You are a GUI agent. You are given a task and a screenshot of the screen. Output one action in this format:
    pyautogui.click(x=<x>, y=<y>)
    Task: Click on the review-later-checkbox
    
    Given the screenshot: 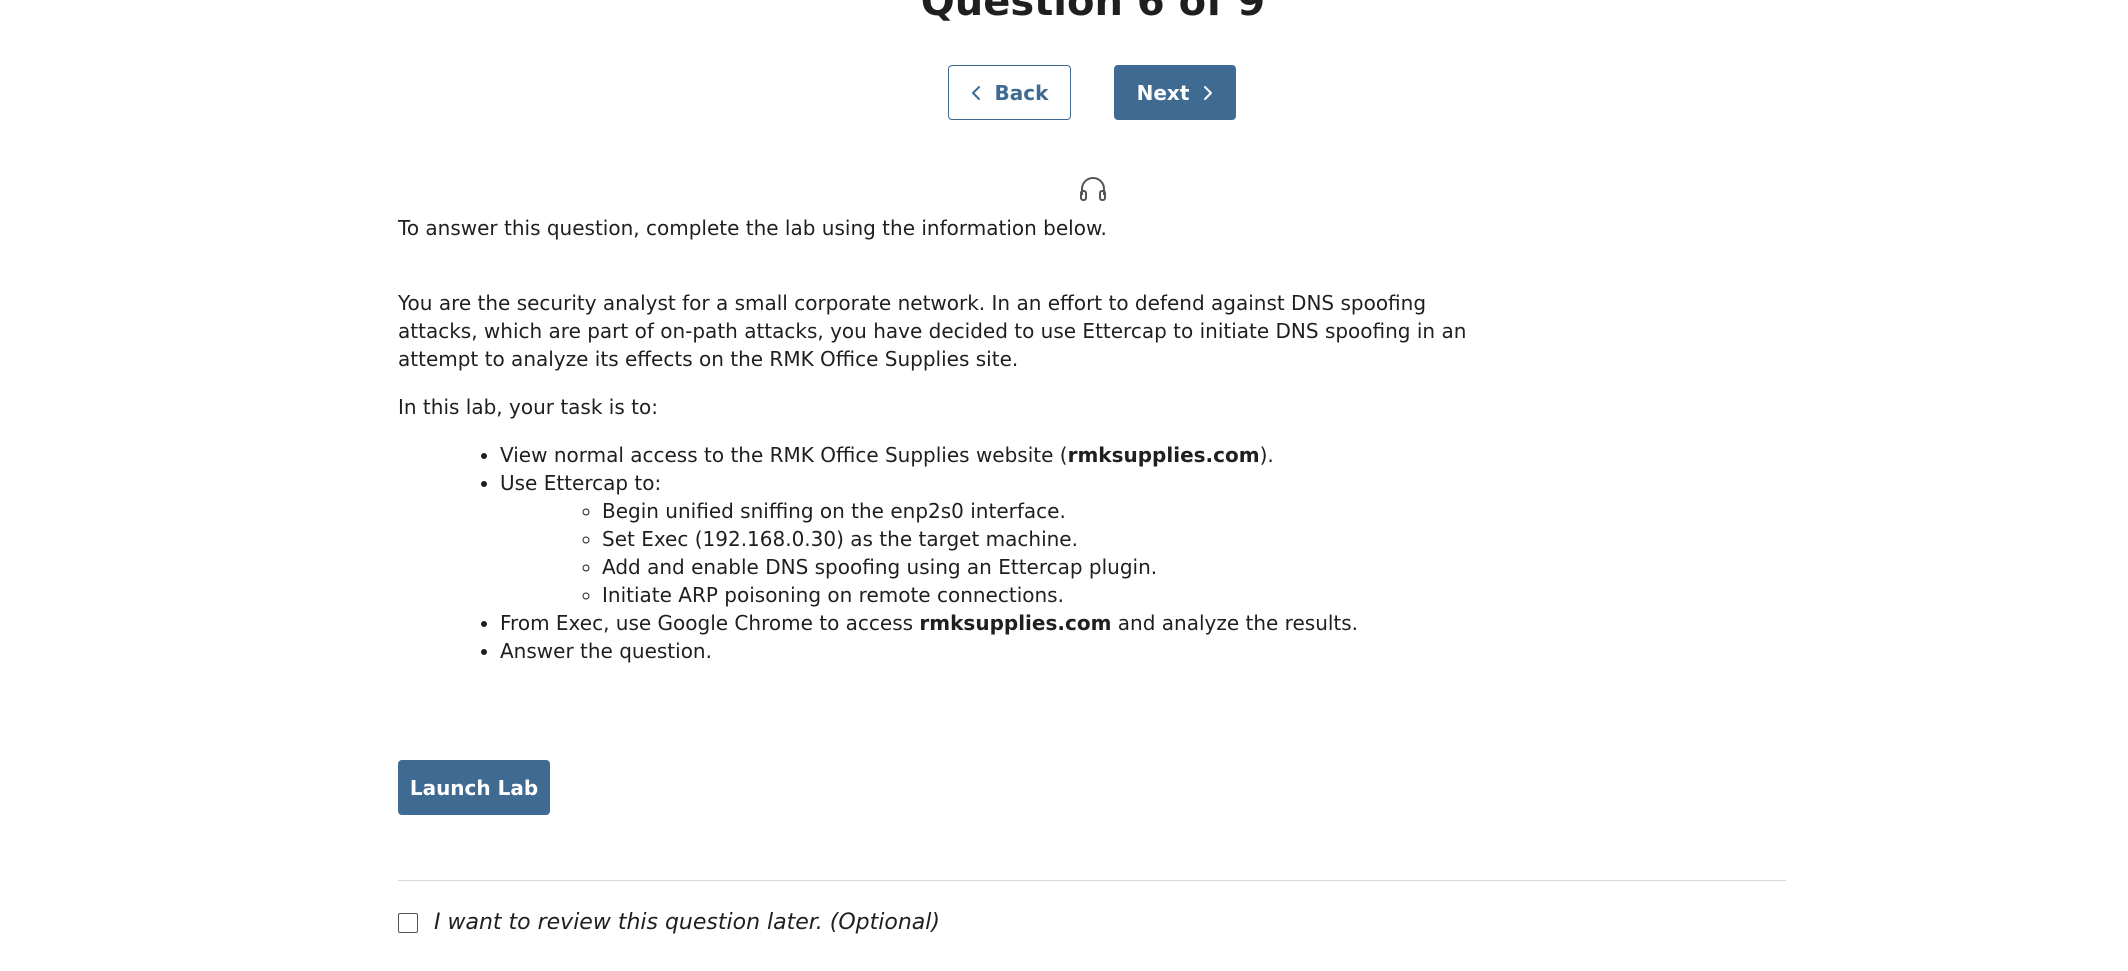 What is the action you would take?
    pyautogui.click(x=408, y=922)
    